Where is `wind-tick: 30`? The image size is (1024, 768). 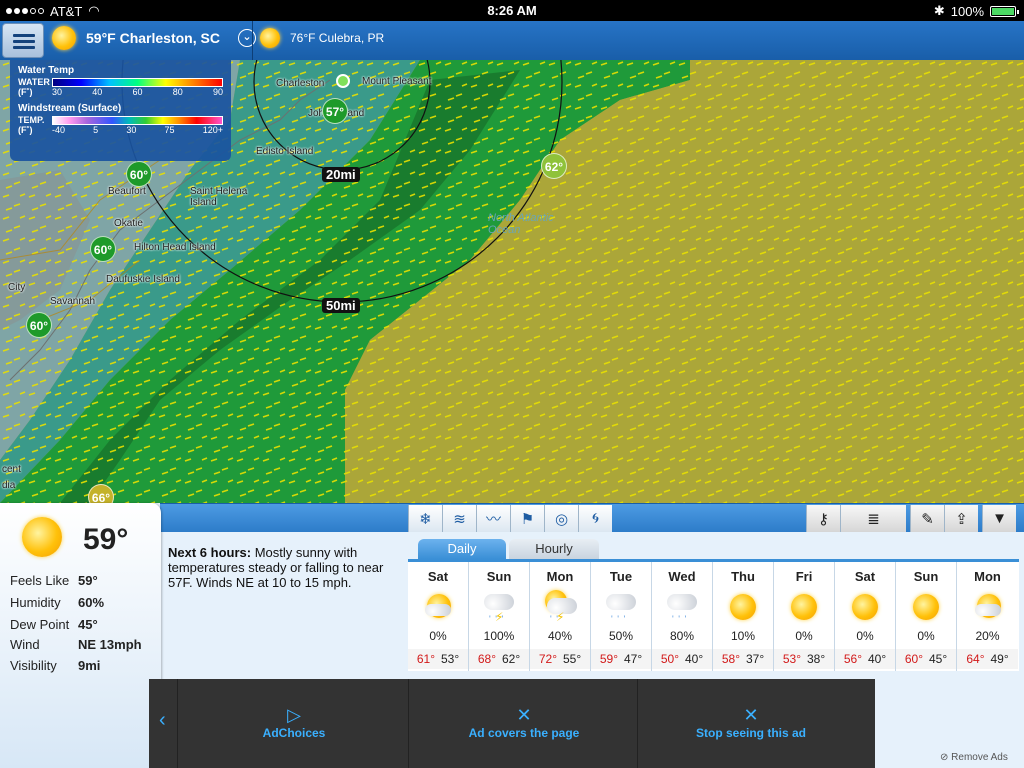 wind-tick: 30 is located at coordinates (131, 130).